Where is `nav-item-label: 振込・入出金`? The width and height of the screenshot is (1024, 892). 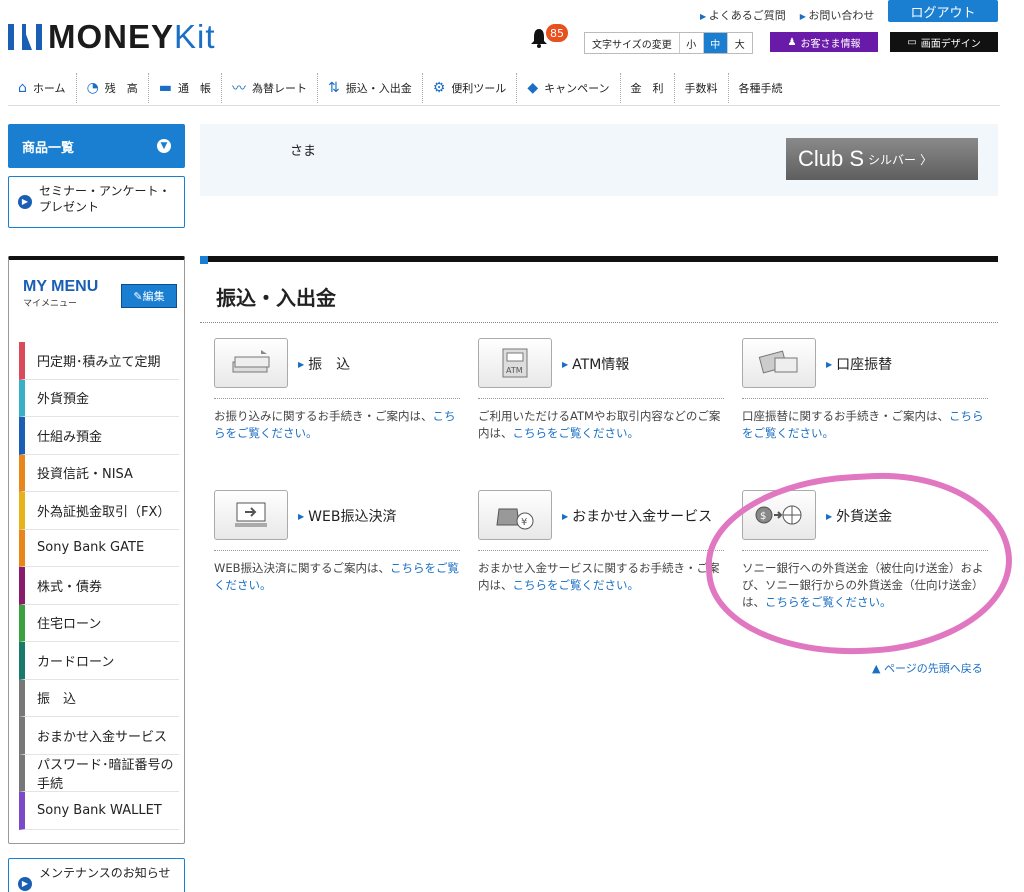
nav-item-label: 振込・入出金 is located at coordinates (378, 88).